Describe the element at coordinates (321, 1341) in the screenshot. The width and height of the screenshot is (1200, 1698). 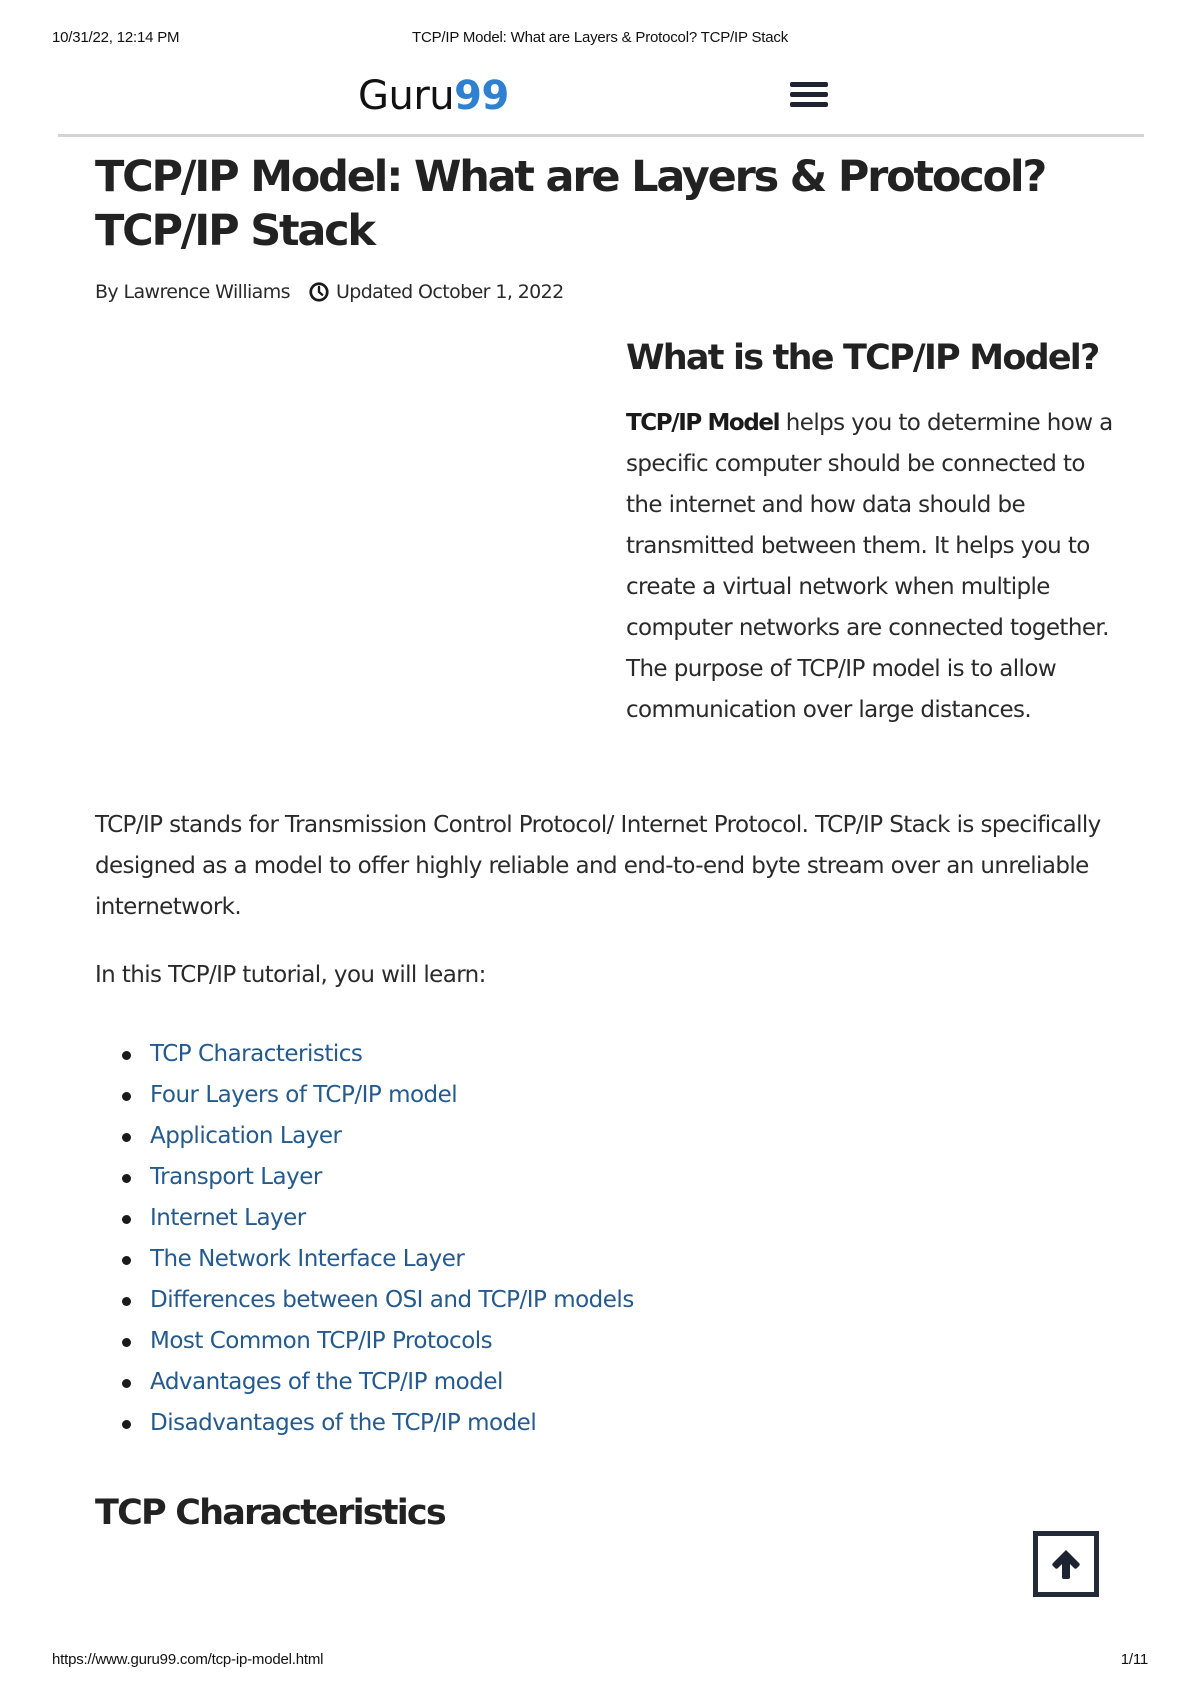
I see `toc-link-common-protocols: Most Common TCP/IP Protocols` at that location.